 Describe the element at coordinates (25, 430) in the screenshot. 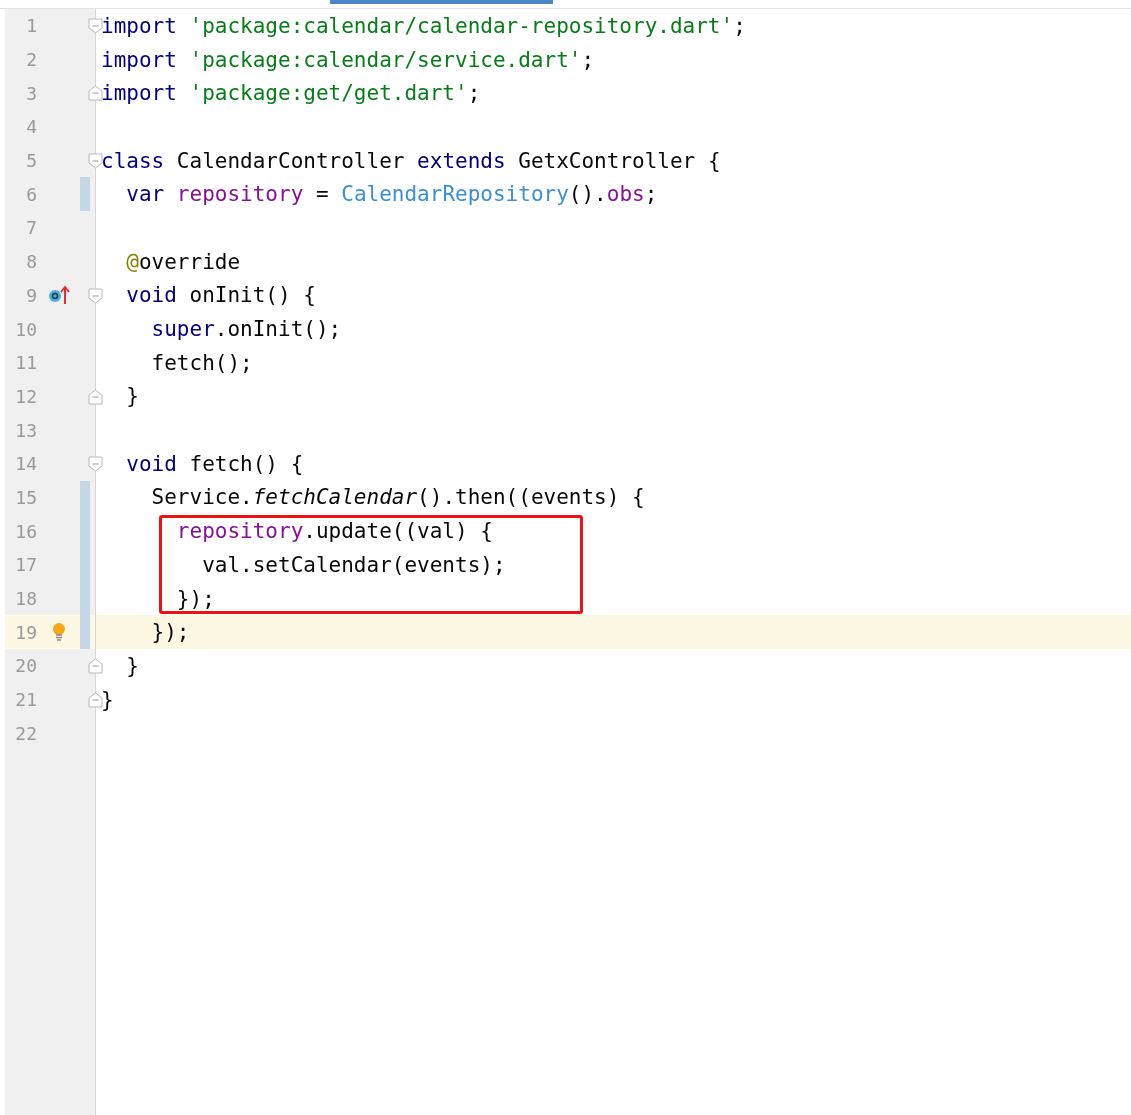

I see `line-number: 13` at that location.